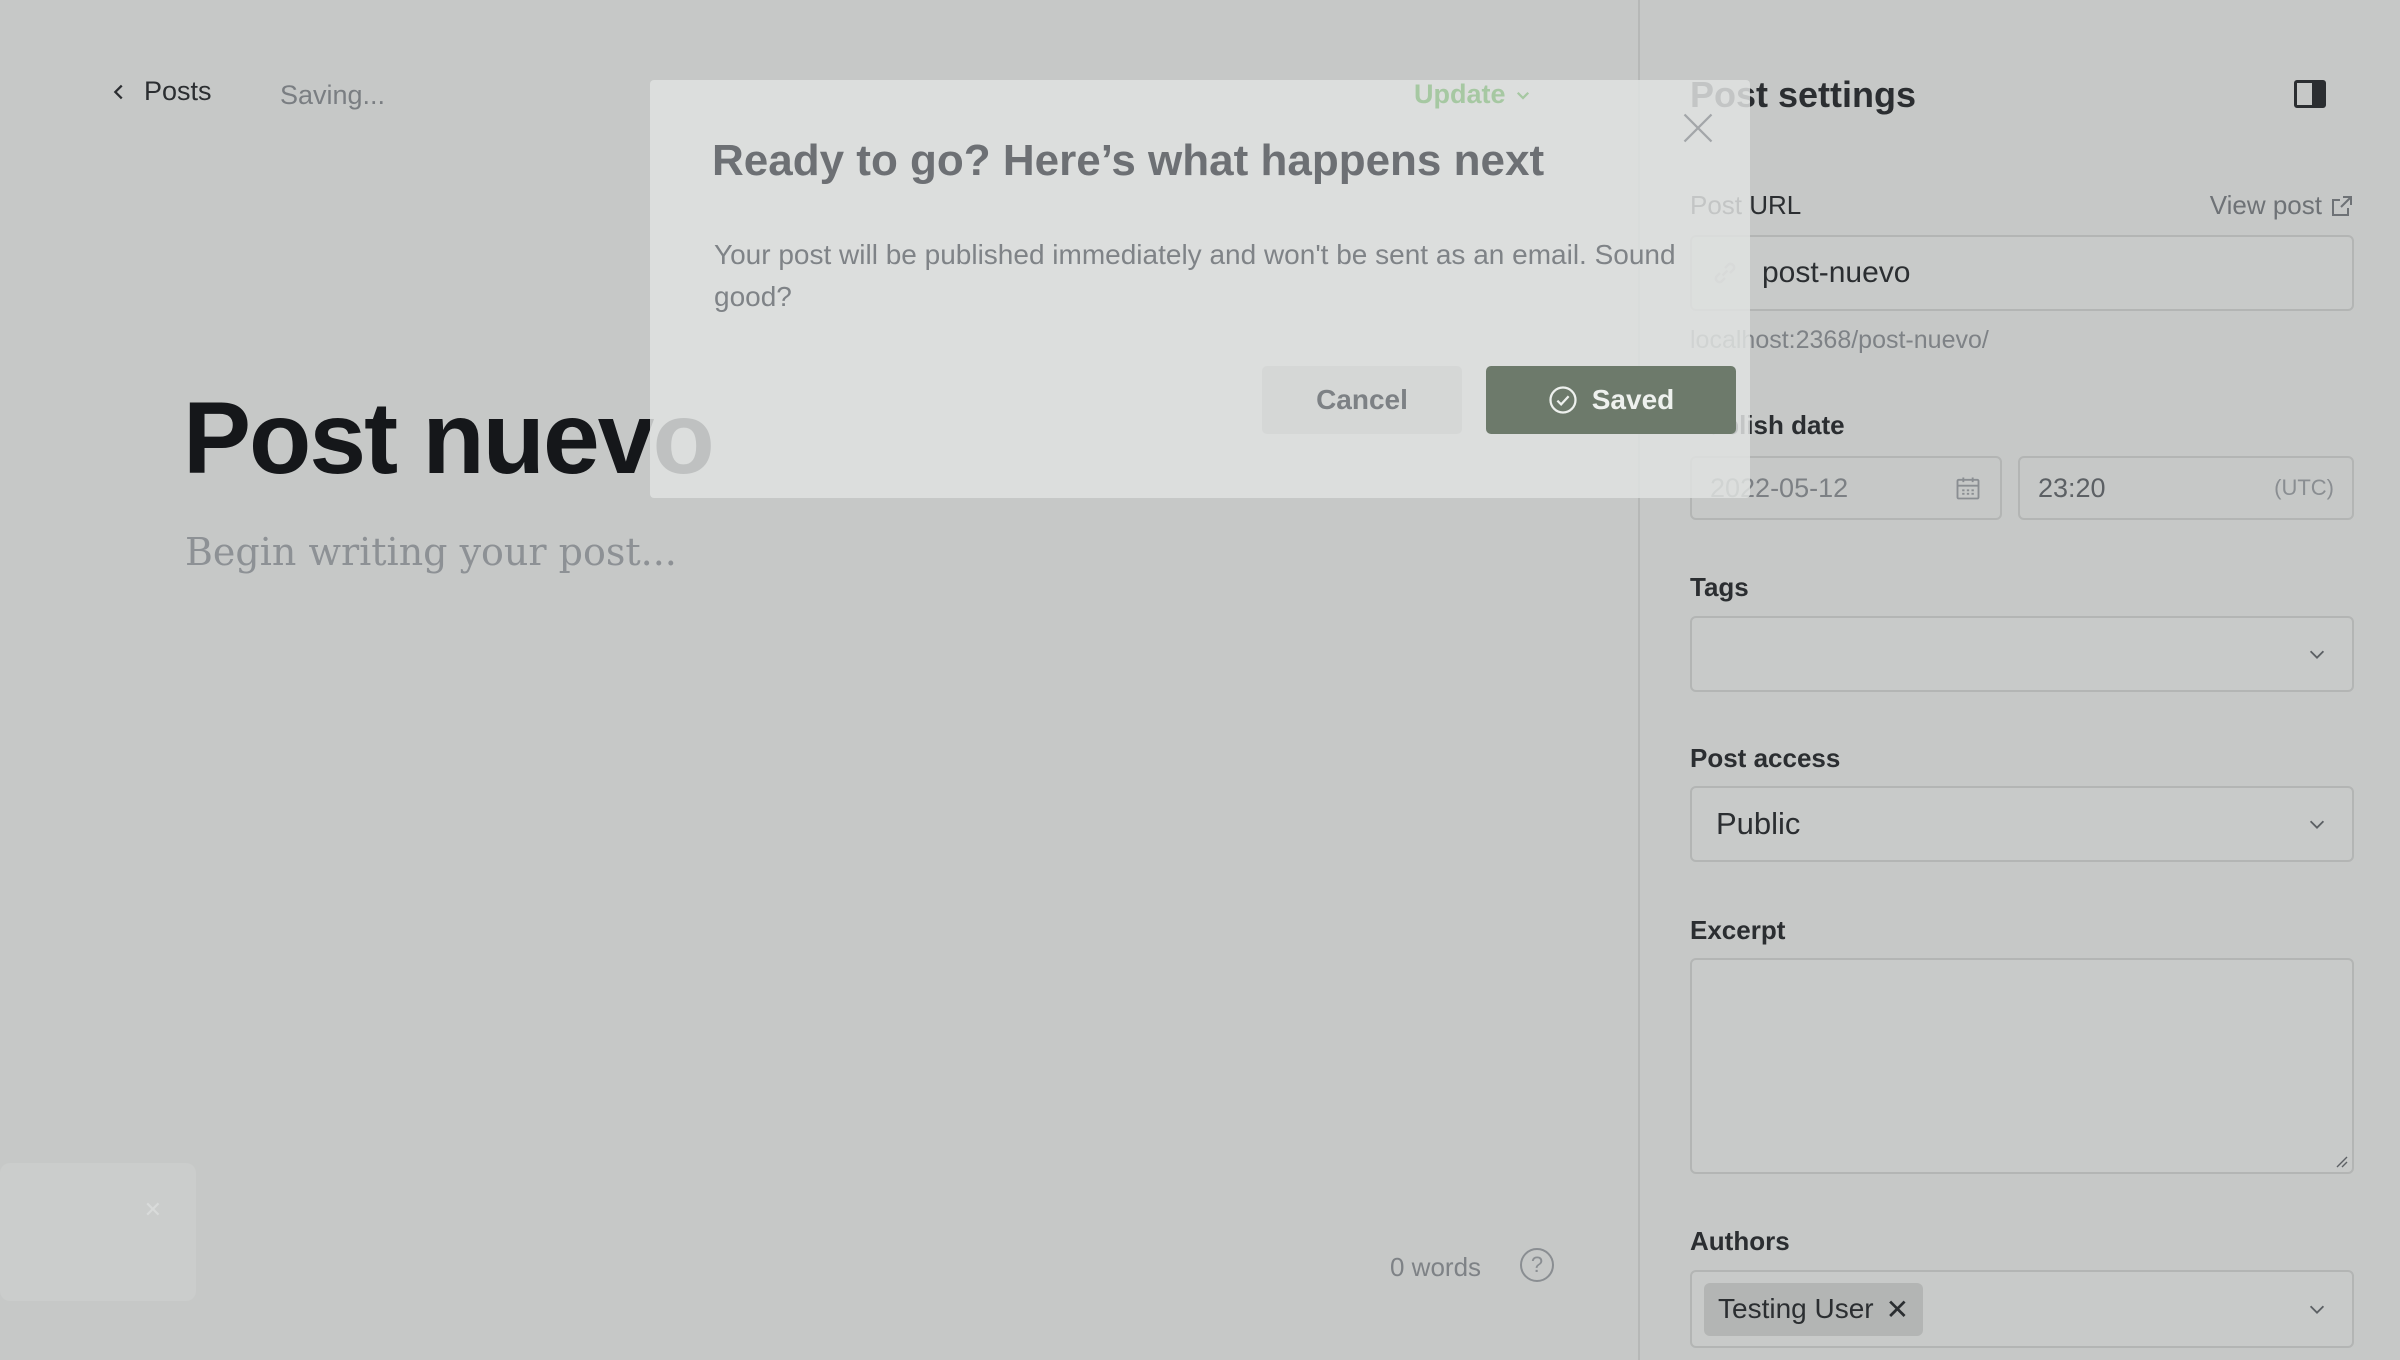 The width and height of the screenshot is (2400, 1360). Describe the element at coordinates (98, 1232) in the screenshot. I see `notification-toast: ✕` at that location.